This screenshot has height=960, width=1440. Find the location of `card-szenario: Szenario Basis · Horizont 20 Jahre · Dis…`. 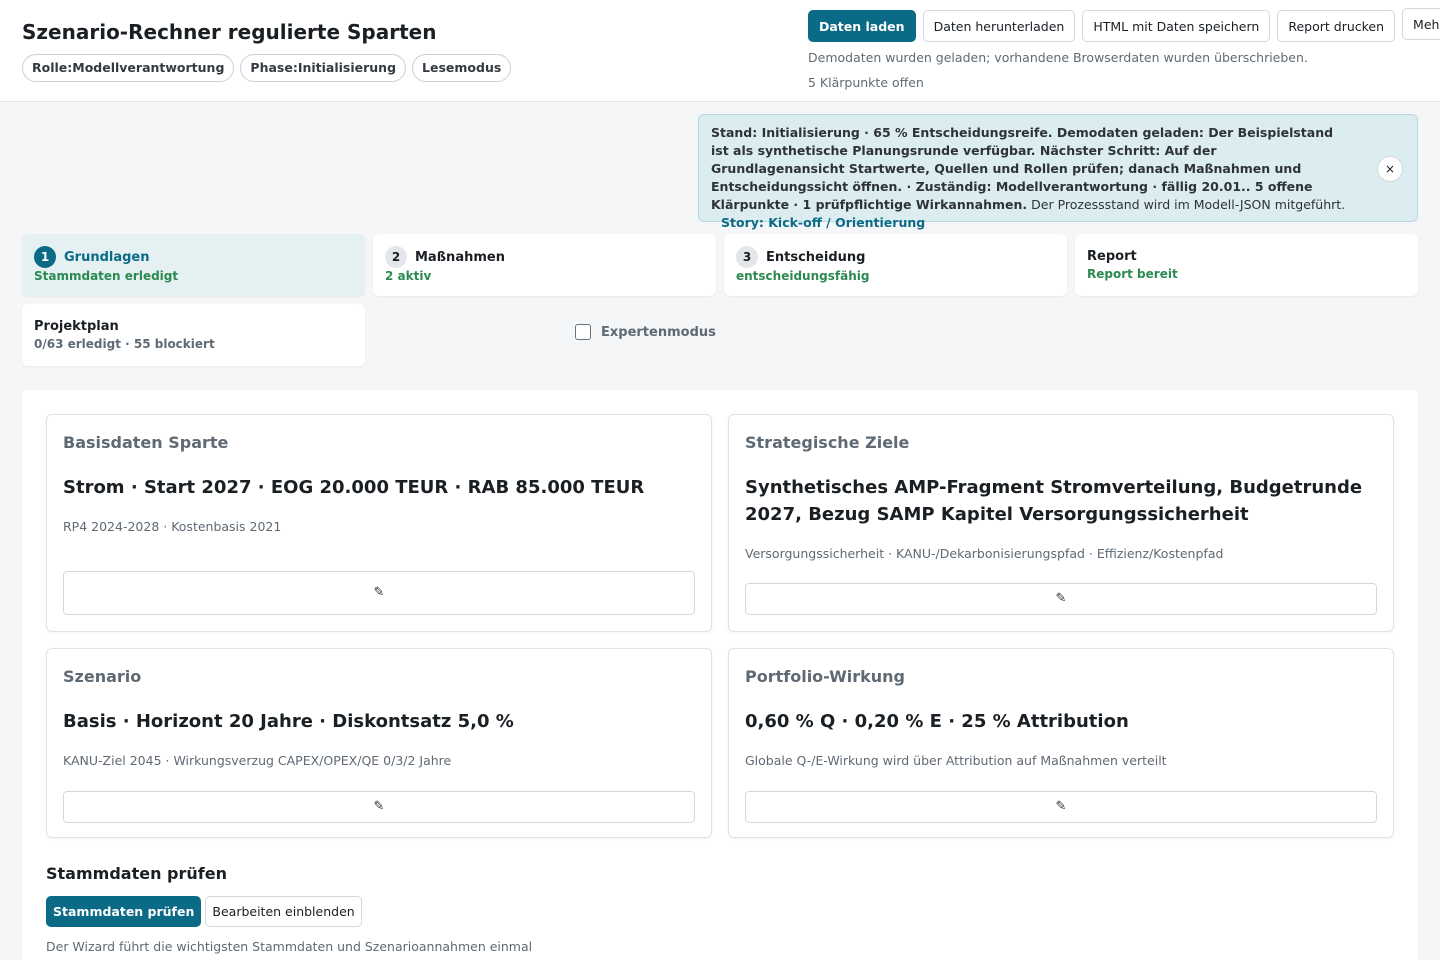

card-szenario: Szenario Basis · Horizont 20 Jahre · Dis… is located at coordinates (379, 743).